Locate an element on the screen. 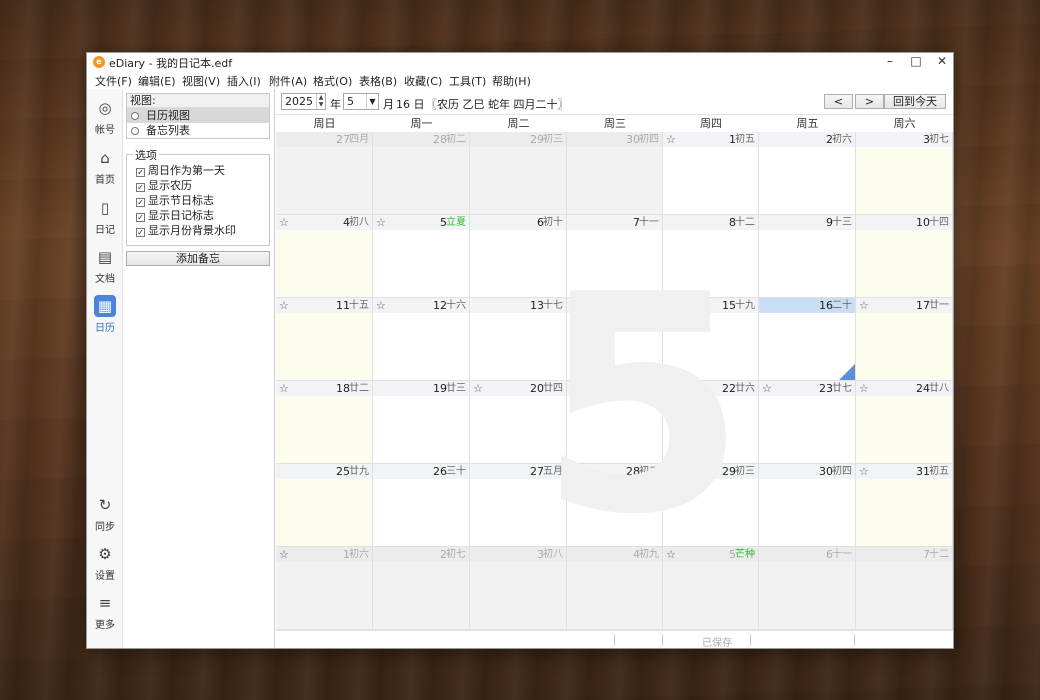  day-cell: 16 二十 is located at coordinates (807, 339).